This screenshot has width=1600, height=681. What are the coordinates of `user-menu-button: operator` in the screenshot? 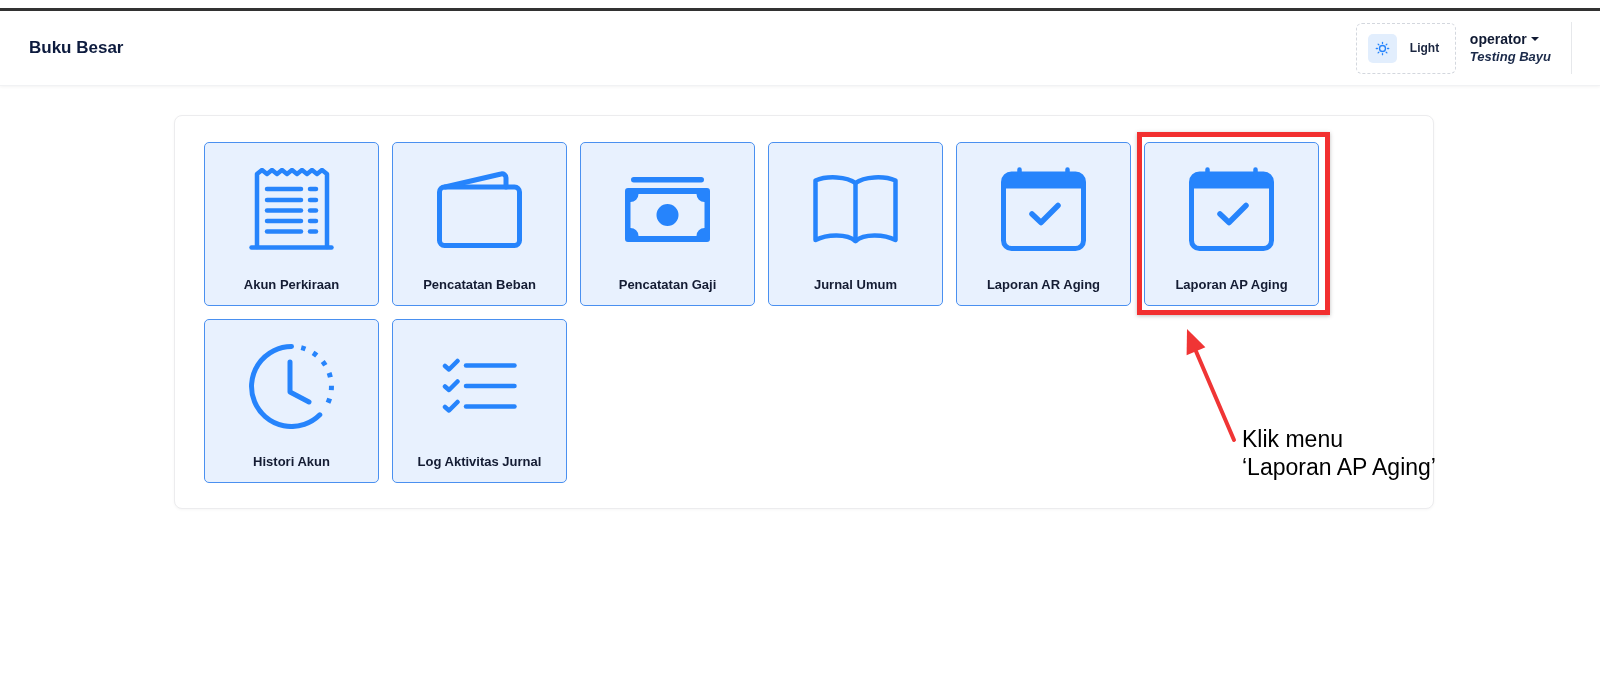 It's located at (1504, 39).